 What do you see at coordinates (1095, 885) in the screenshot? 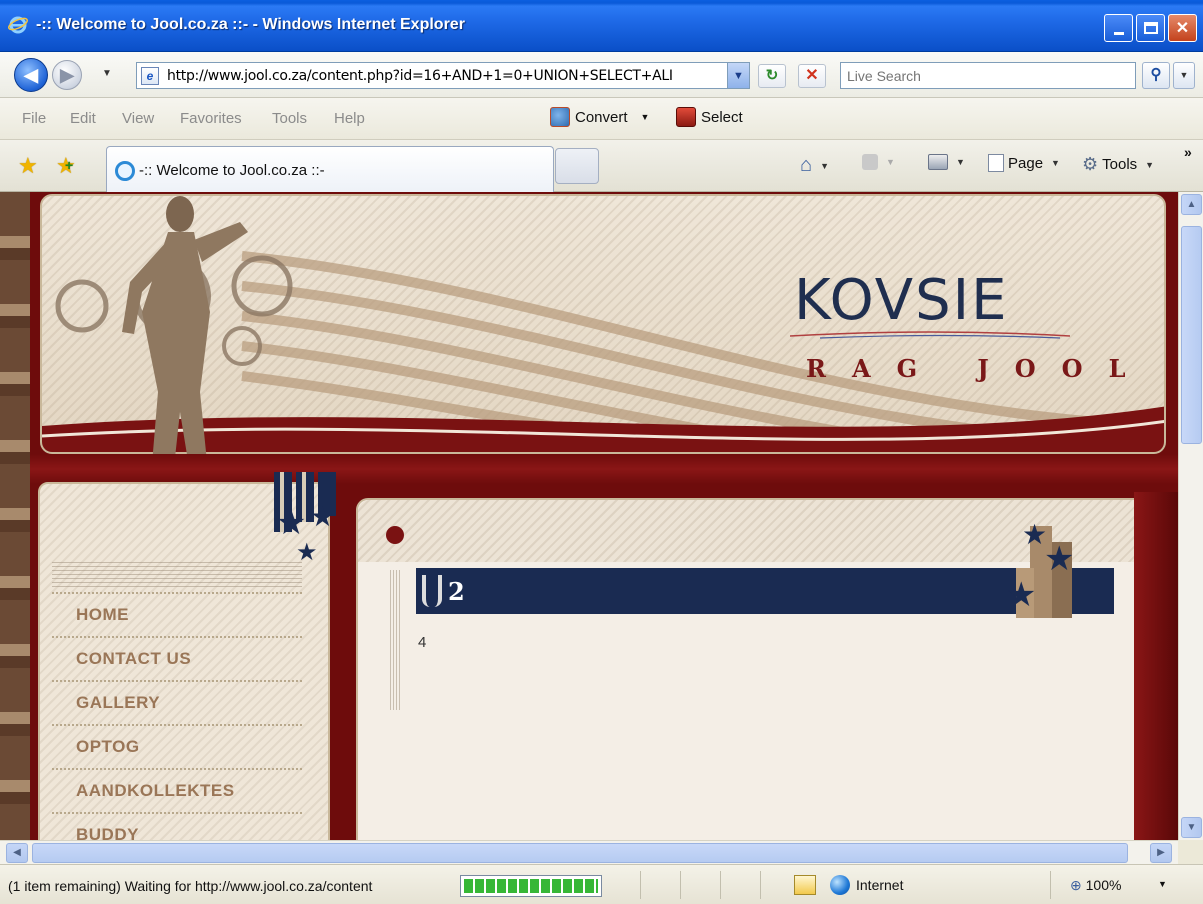
I see `zoom-level-button: ⊕ 100%` at bounding box center [1095, 885].